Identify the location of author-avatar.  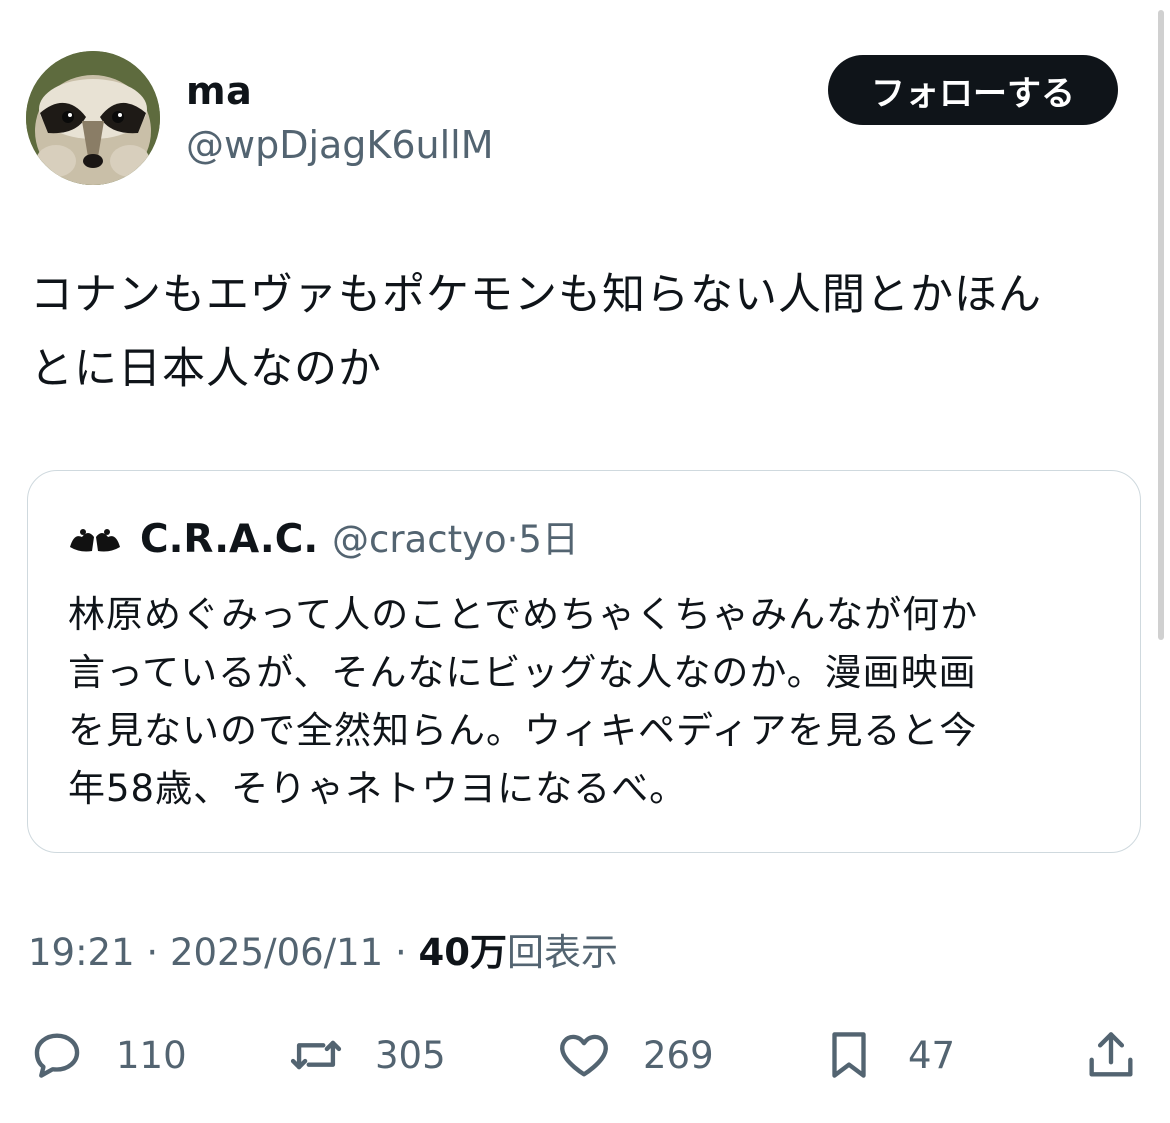
(93, 118).